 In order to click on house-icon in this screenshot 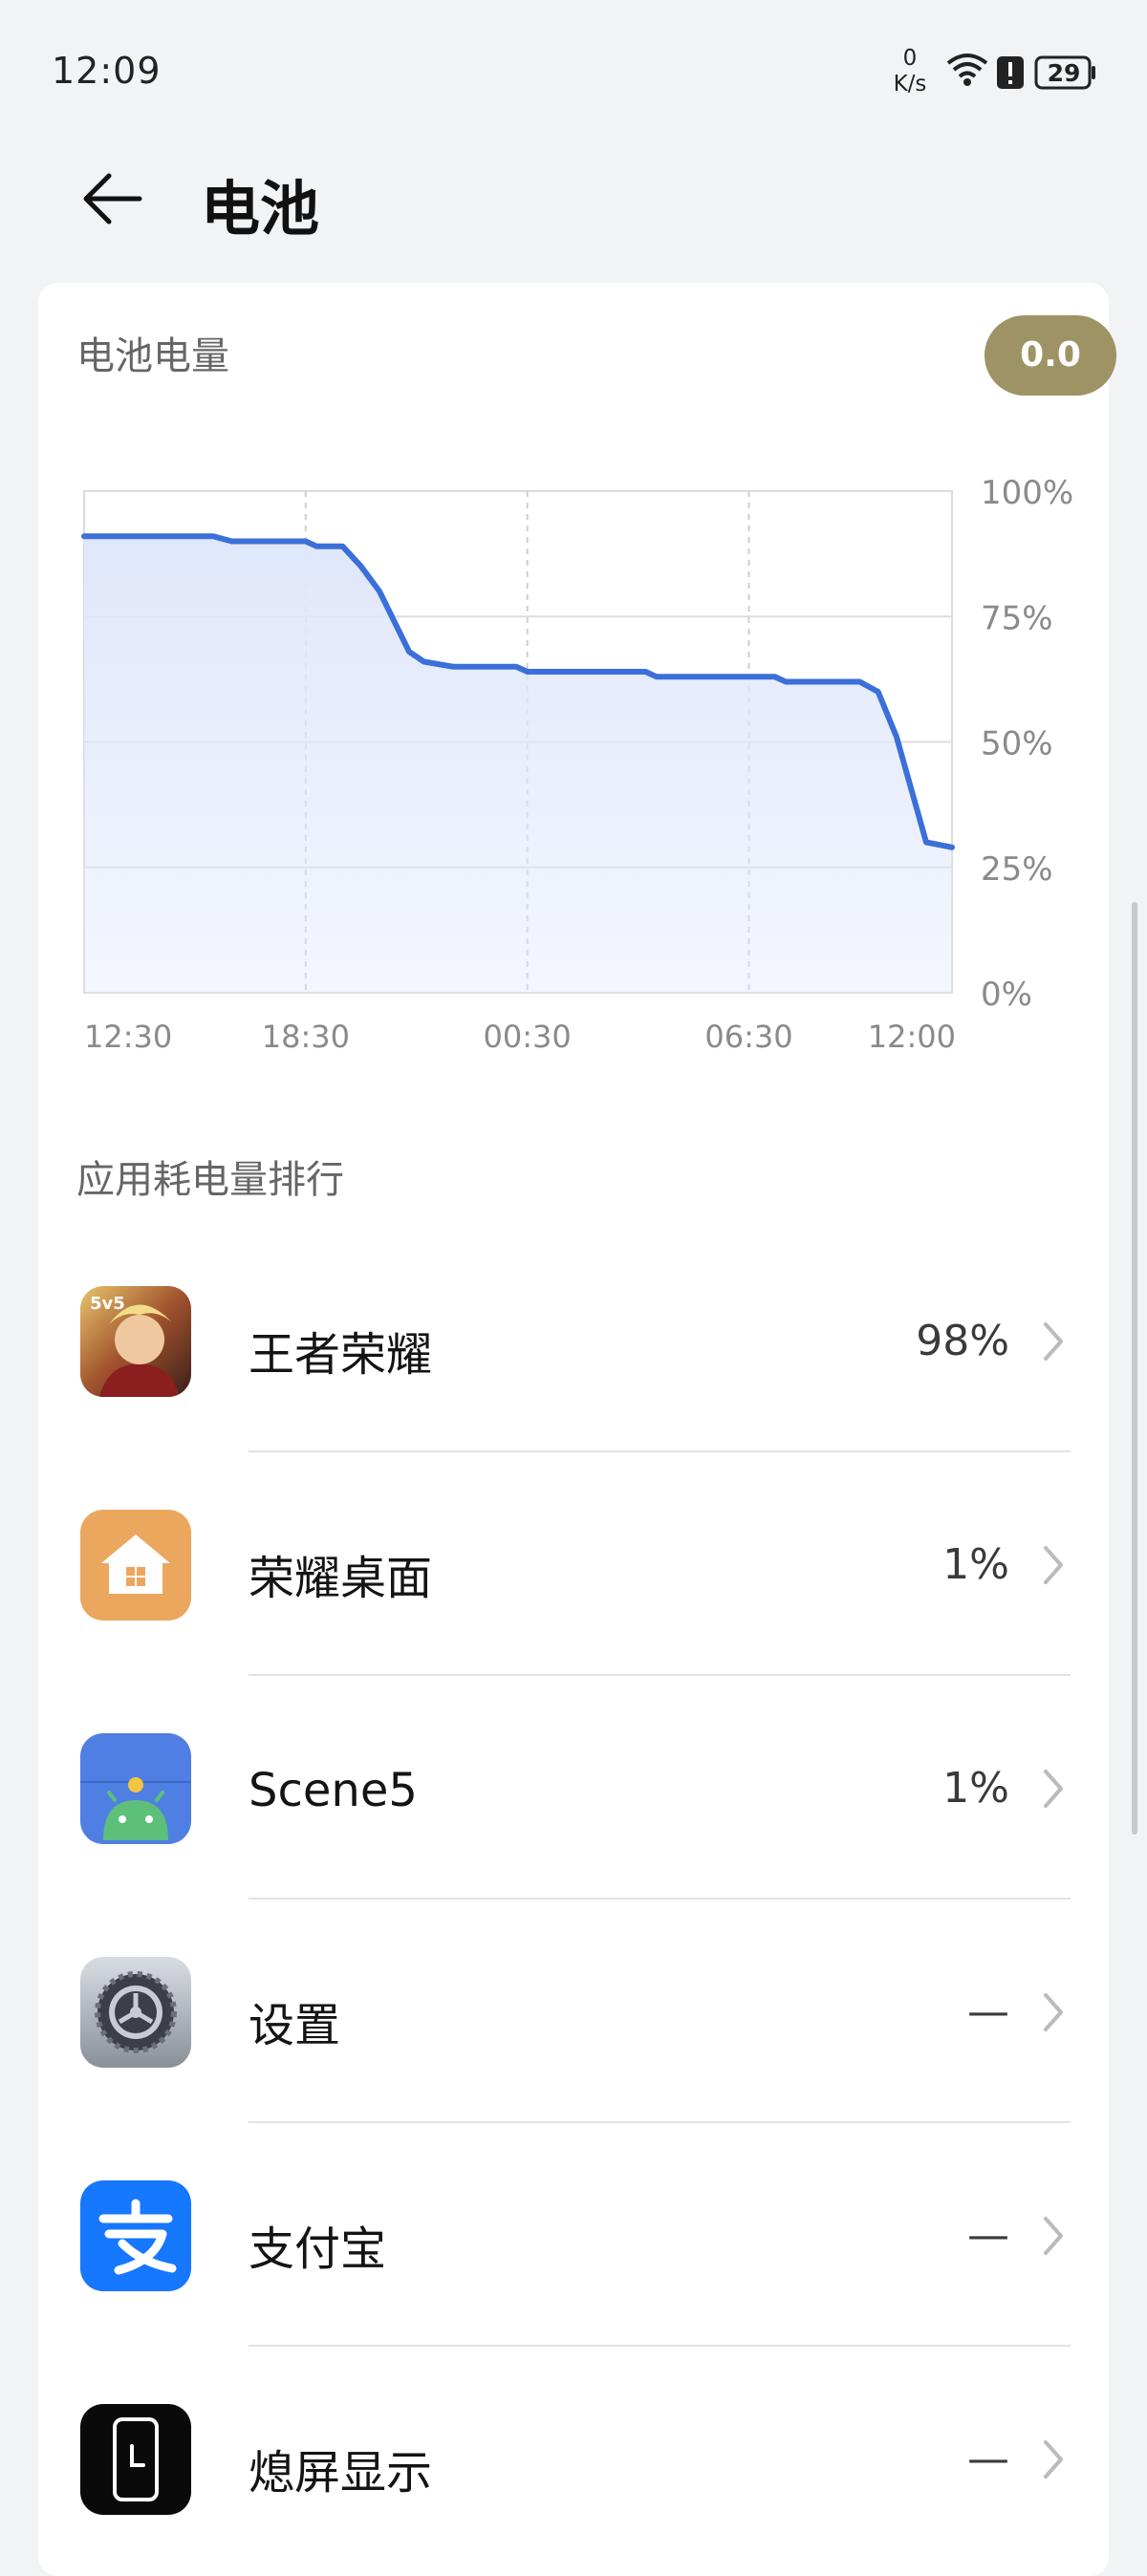, I will do `click(135, 1565)`.